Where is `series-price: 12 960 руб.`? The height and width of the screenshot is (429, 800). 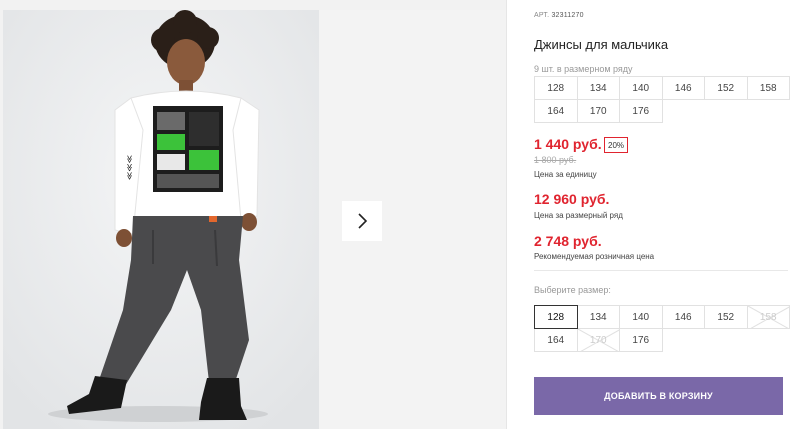
series-price: 12 960 руб. is located at coordinates (572, 199).